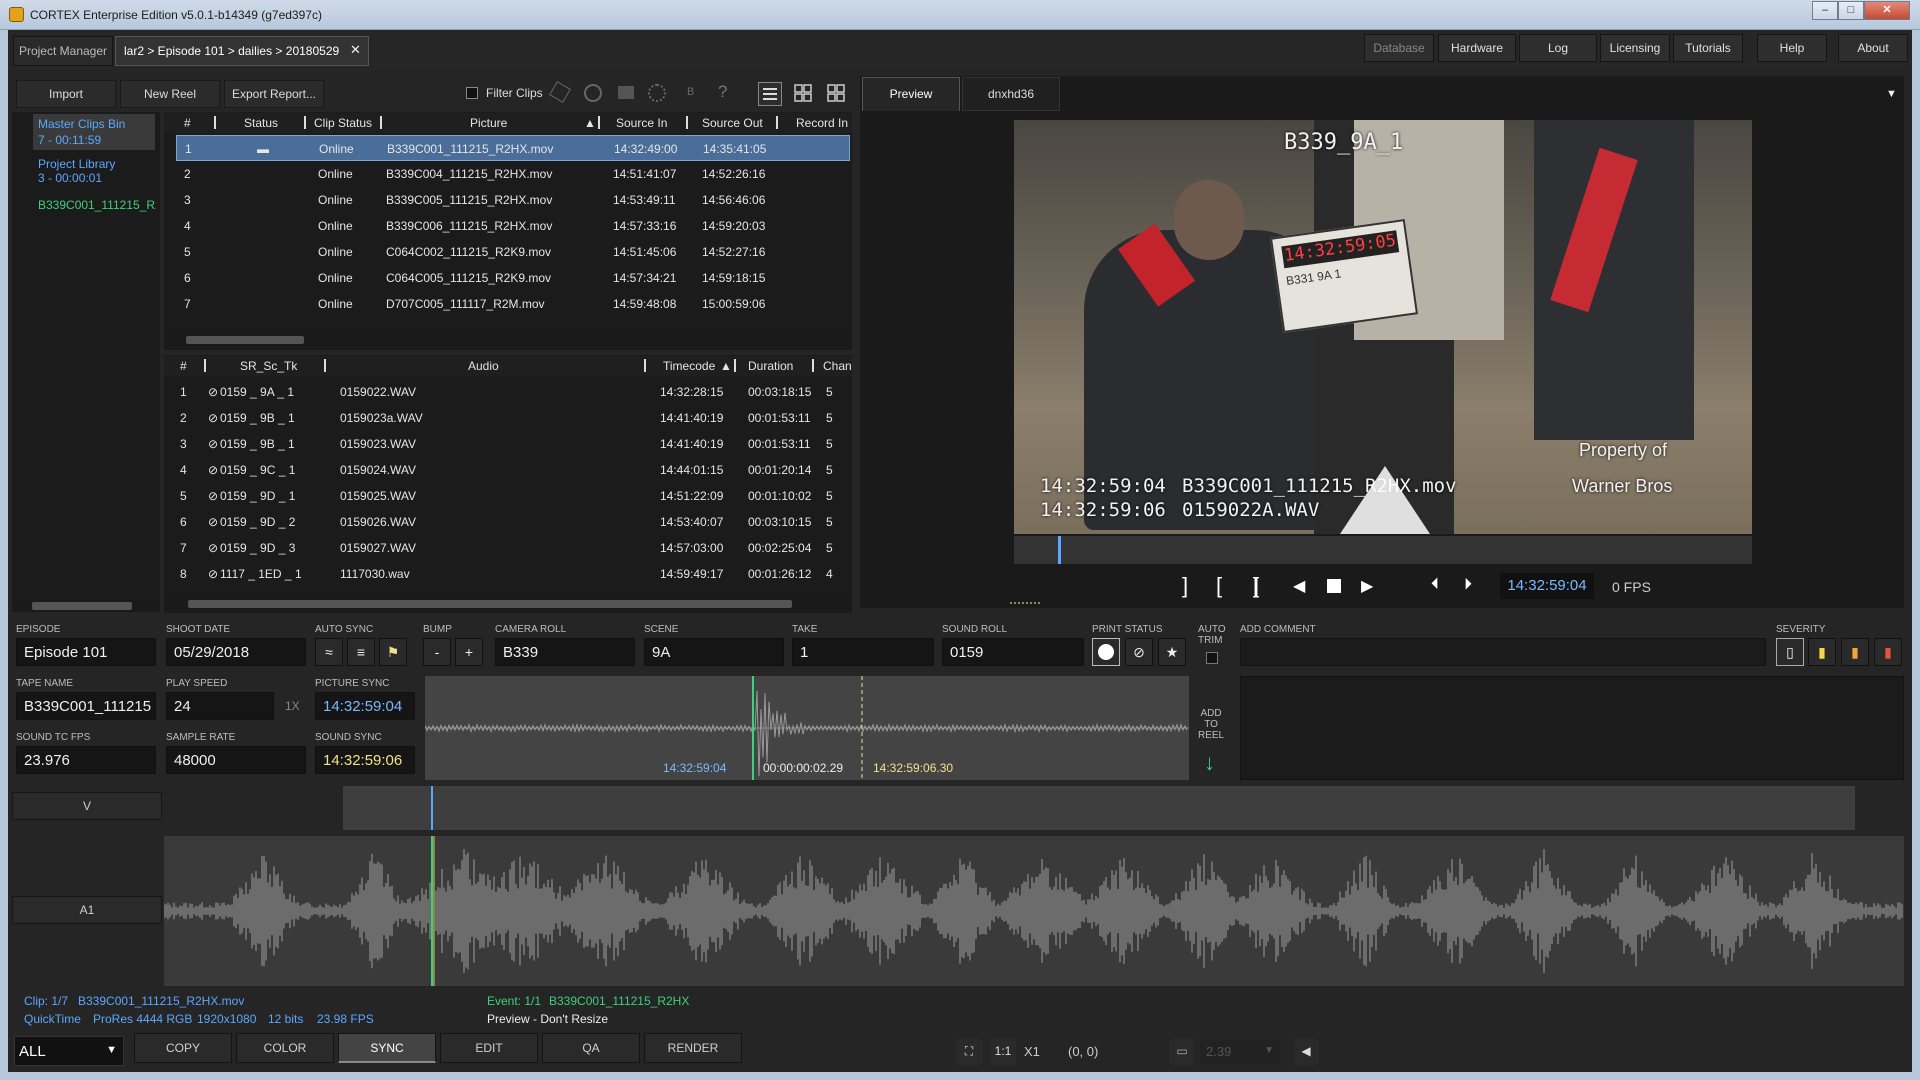 Image resolution: width=1920 pixels, height=1080 pixels. Describe the element at coordinates (66, 94) in the screenshot. I see `import-button: Import` at that location.